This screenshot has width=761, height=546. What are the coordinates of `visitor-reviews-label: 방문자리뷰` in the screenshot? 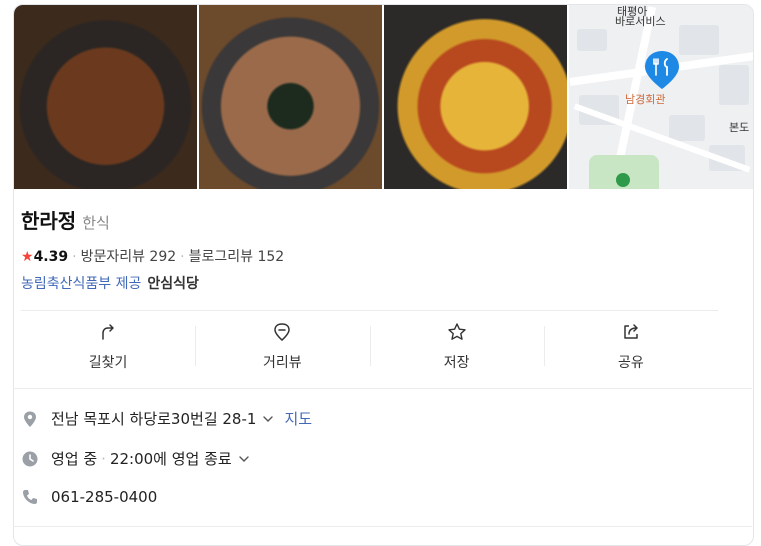 It's located at (112, 257).